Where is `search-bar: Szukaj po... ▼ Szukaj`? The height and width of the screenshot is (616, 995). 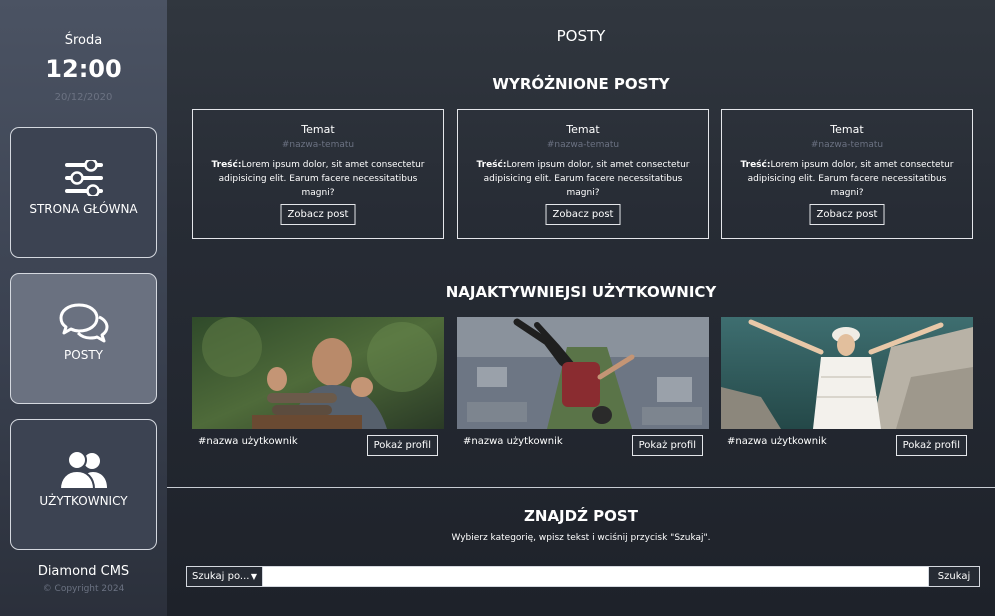 search-bar: Szukaj po... ▼ Szukaj is located at coordinates (583, 576).